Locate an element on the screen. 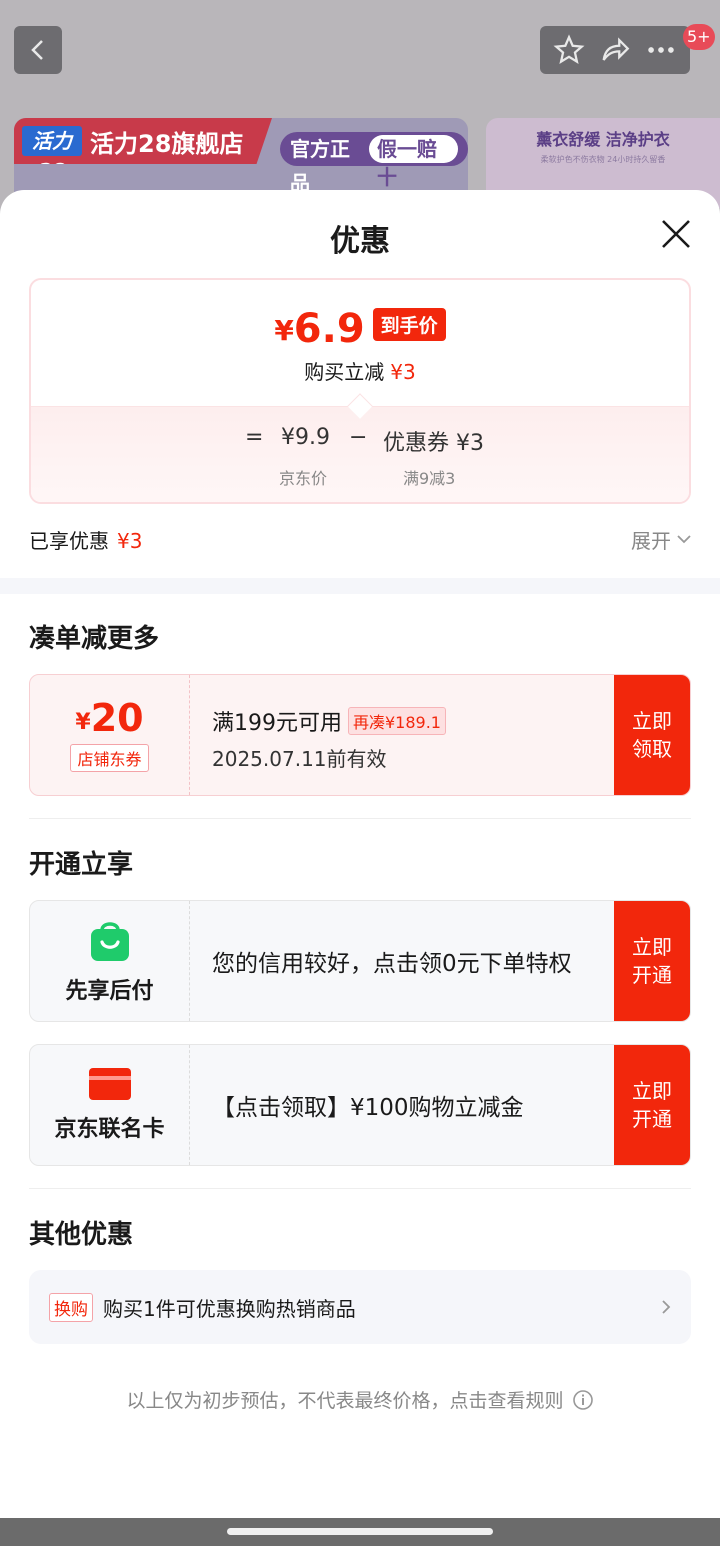 This screenshot has height=1546, width=720. open-co-branded-button: 立即开通 is located at coordinates (652, 1105).